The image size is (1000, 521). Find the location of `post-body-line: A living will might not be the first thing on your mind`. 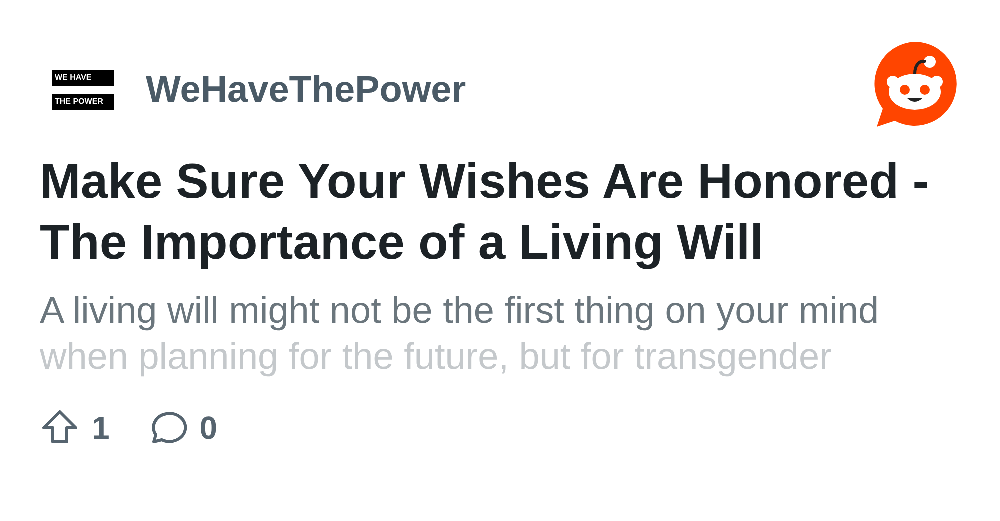

post-body-line: A living will might not be the first thing on your mind is located at coordinates (460, 311).